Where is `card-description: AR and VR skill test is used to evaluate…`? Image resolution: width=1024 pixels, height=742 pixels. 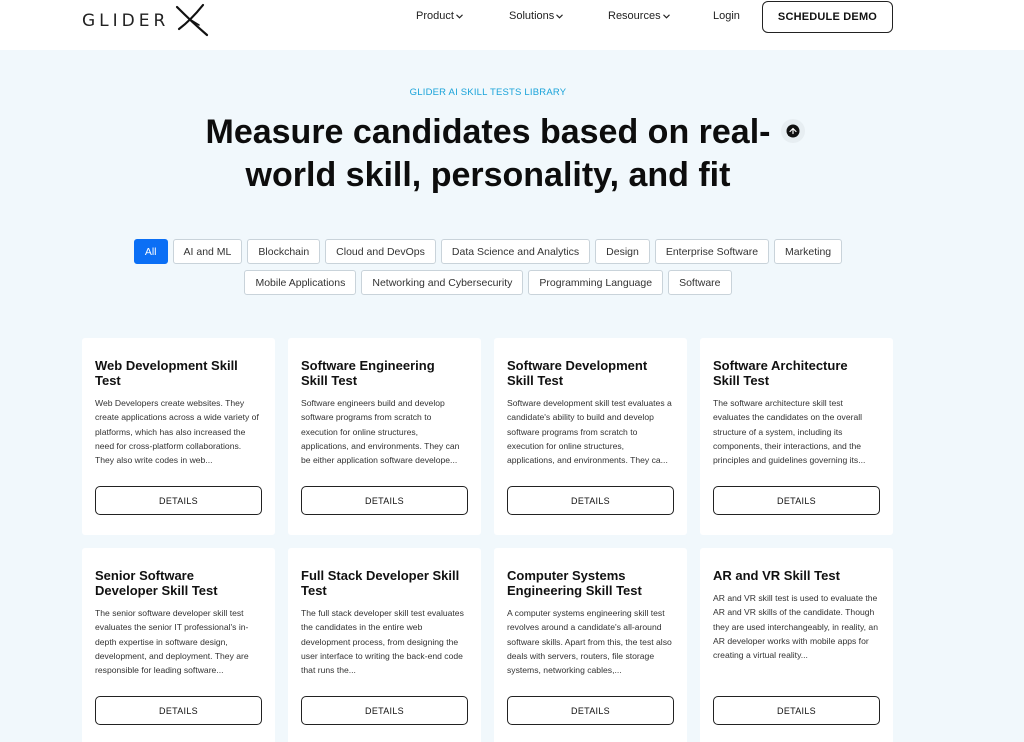
card-description: AR and VR skill test is used to evaluate… is located at coordinates (795, 627).